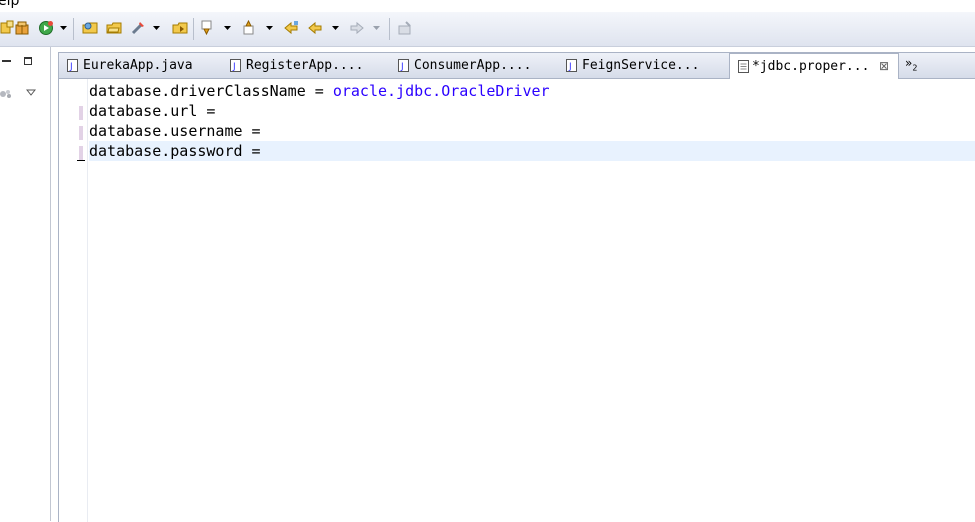 The height and width of the screenshot is (522, 975). What do you see at coordinates (90, 28) in the screenshot?
I see `open-type-icon` at bounding box center [90, 28].